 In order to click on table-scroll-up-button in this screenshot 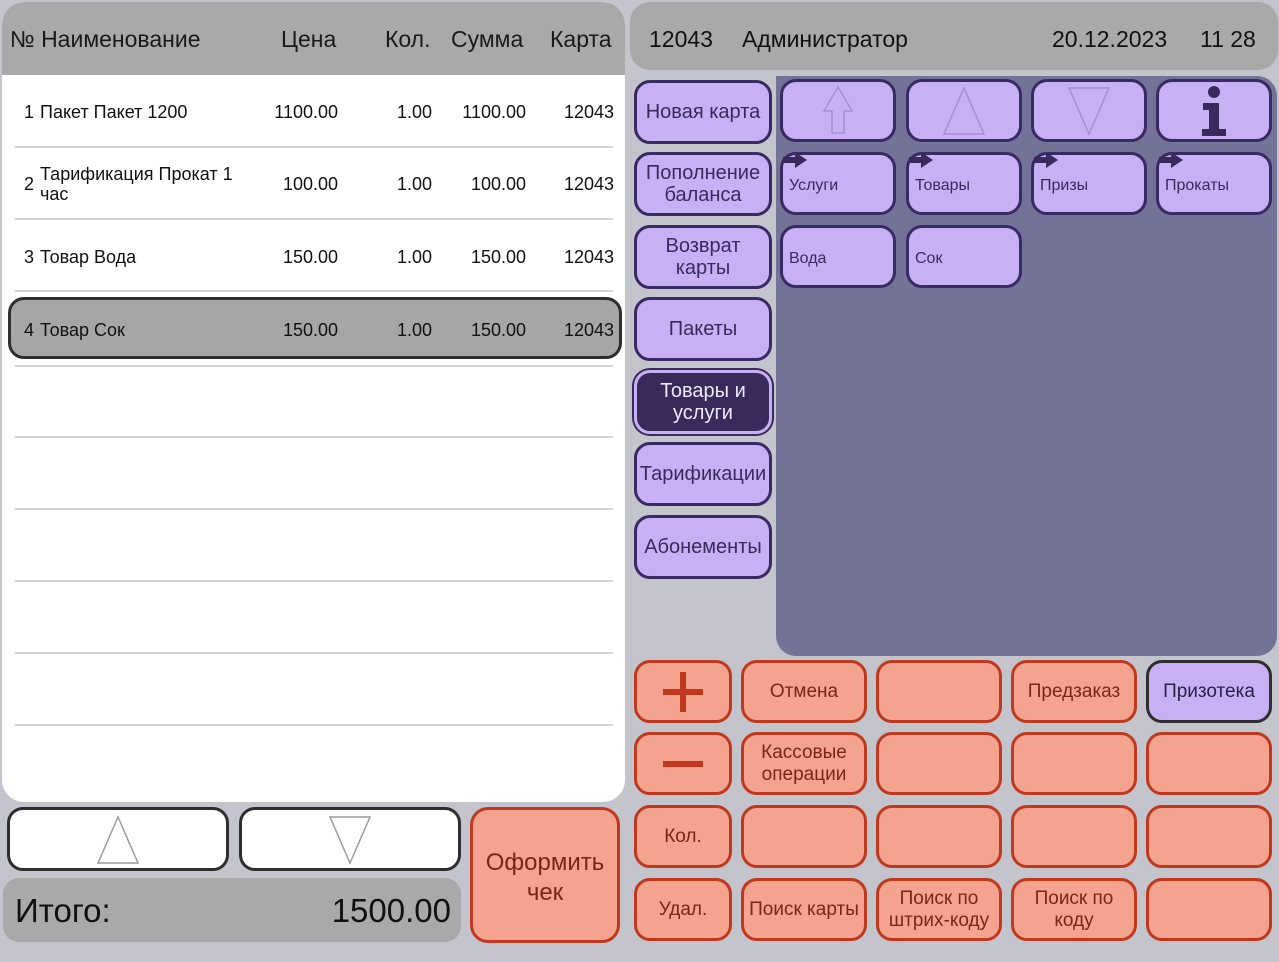, I will do `click(118, 839)`.